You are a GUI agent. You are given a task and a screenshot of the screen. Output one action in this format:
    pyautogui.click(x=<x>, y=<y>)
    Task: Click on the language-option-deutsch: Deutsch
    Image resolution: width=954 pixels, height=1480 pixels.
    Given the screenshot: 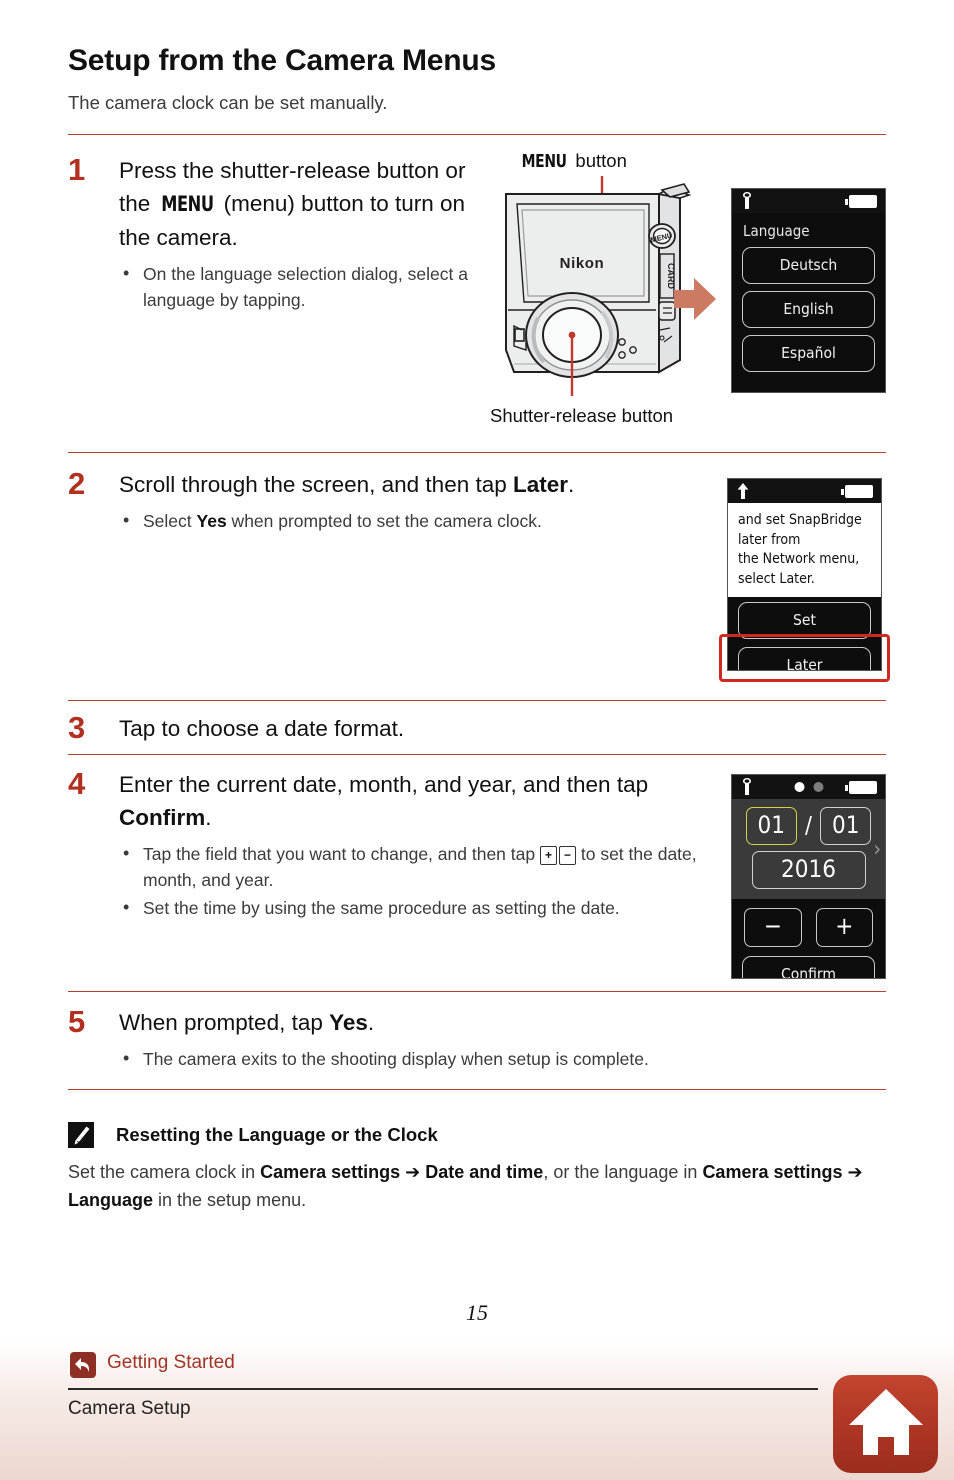 What is the action you would take?
    pyautogui.click(x=808, y=265)
    